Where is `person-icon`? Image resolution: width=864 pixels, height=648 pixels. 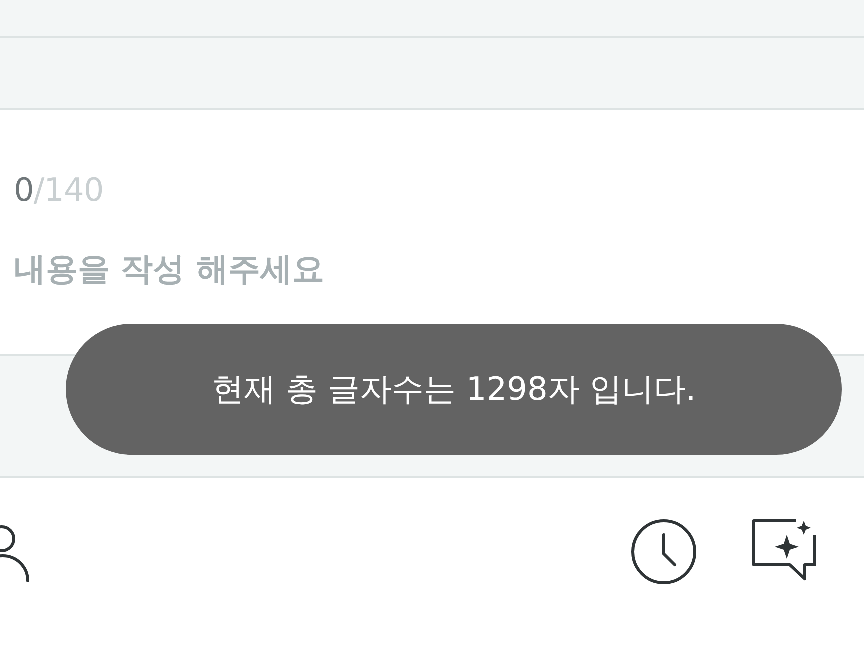
person-icon is located at coordinates (16, 554).